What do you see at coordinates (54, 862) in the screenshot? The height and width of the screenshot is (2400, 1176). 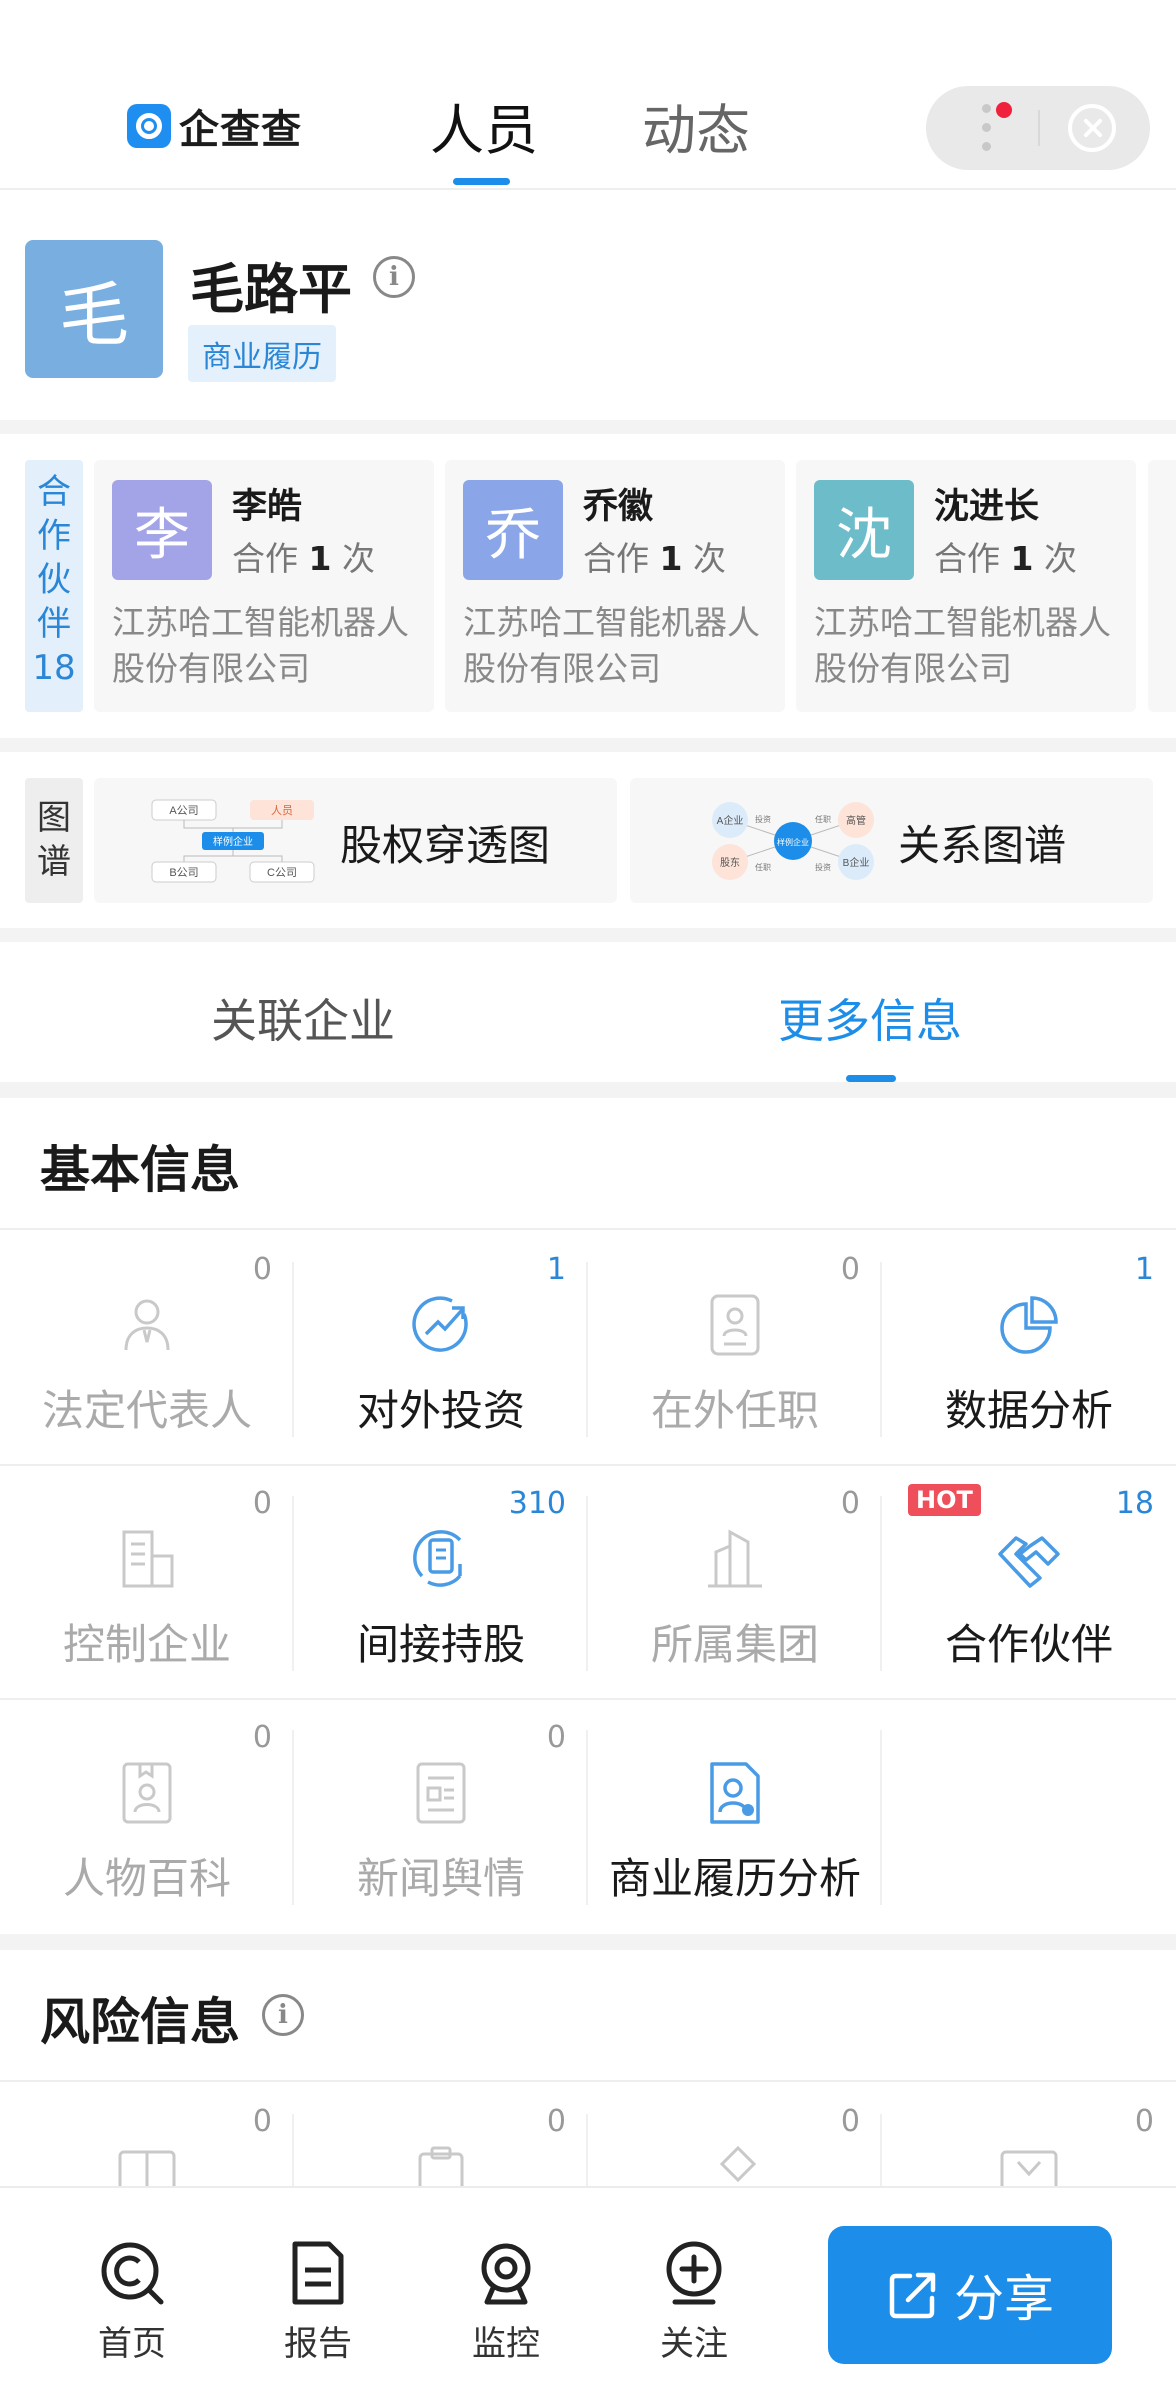 I see `graphs-label-char: 谱` at bounding box center [54, 862].